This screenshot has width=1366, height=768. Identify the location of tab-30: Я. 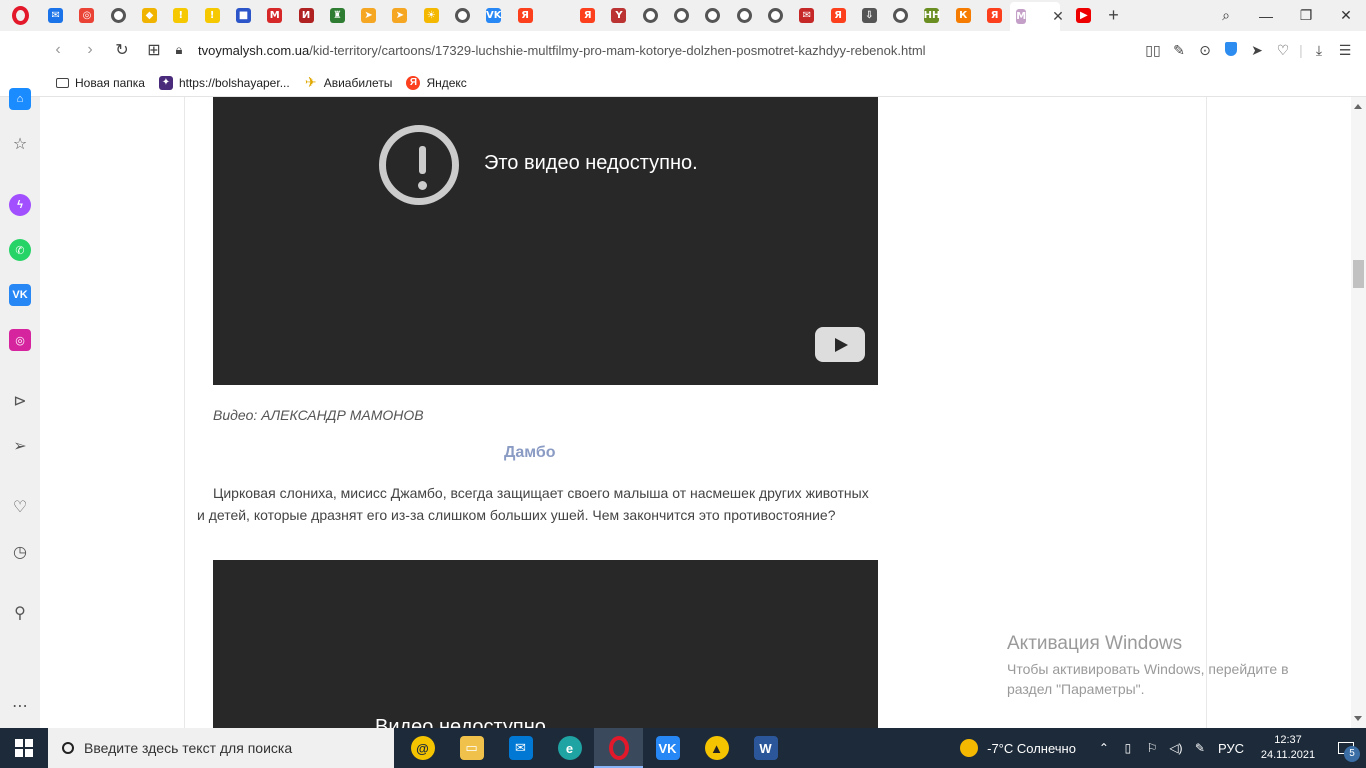
(994, 15).